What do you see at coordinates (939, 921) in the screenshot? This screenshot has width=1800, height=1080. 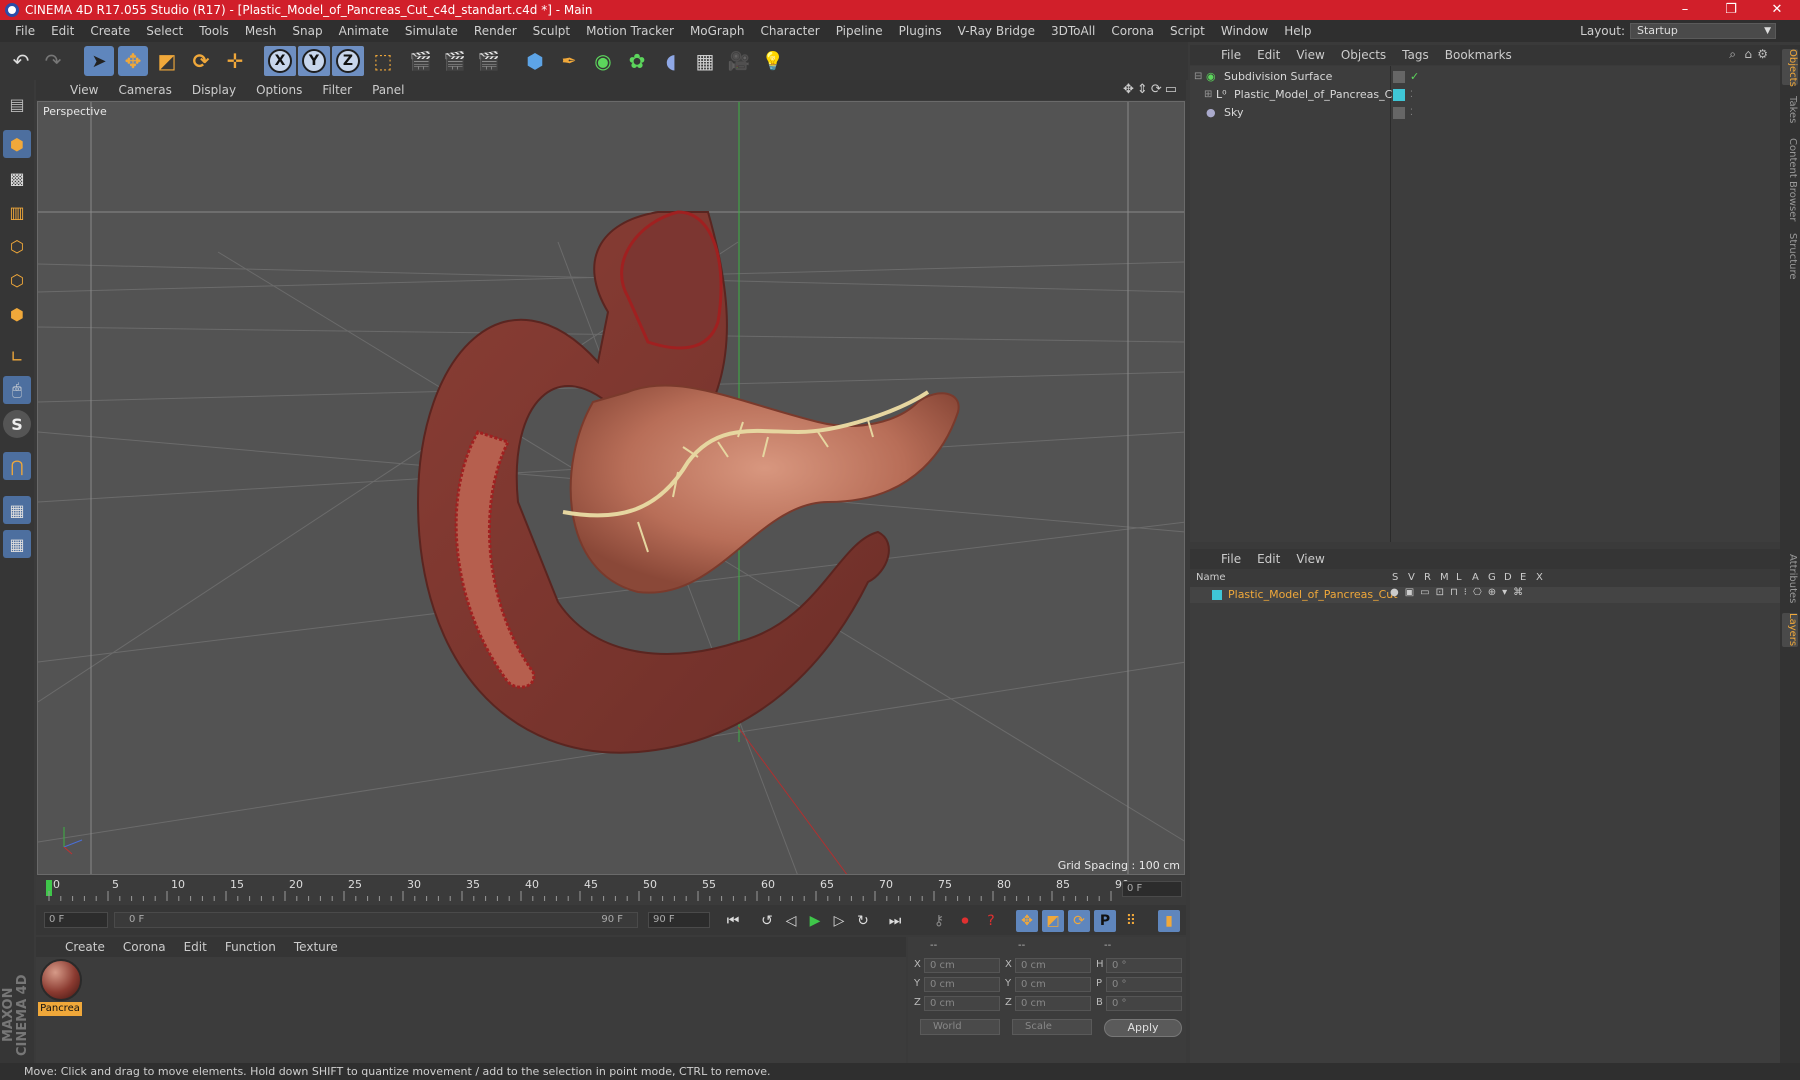 I see `record-keys-button: ⚷` at bounding box center [939, 921].